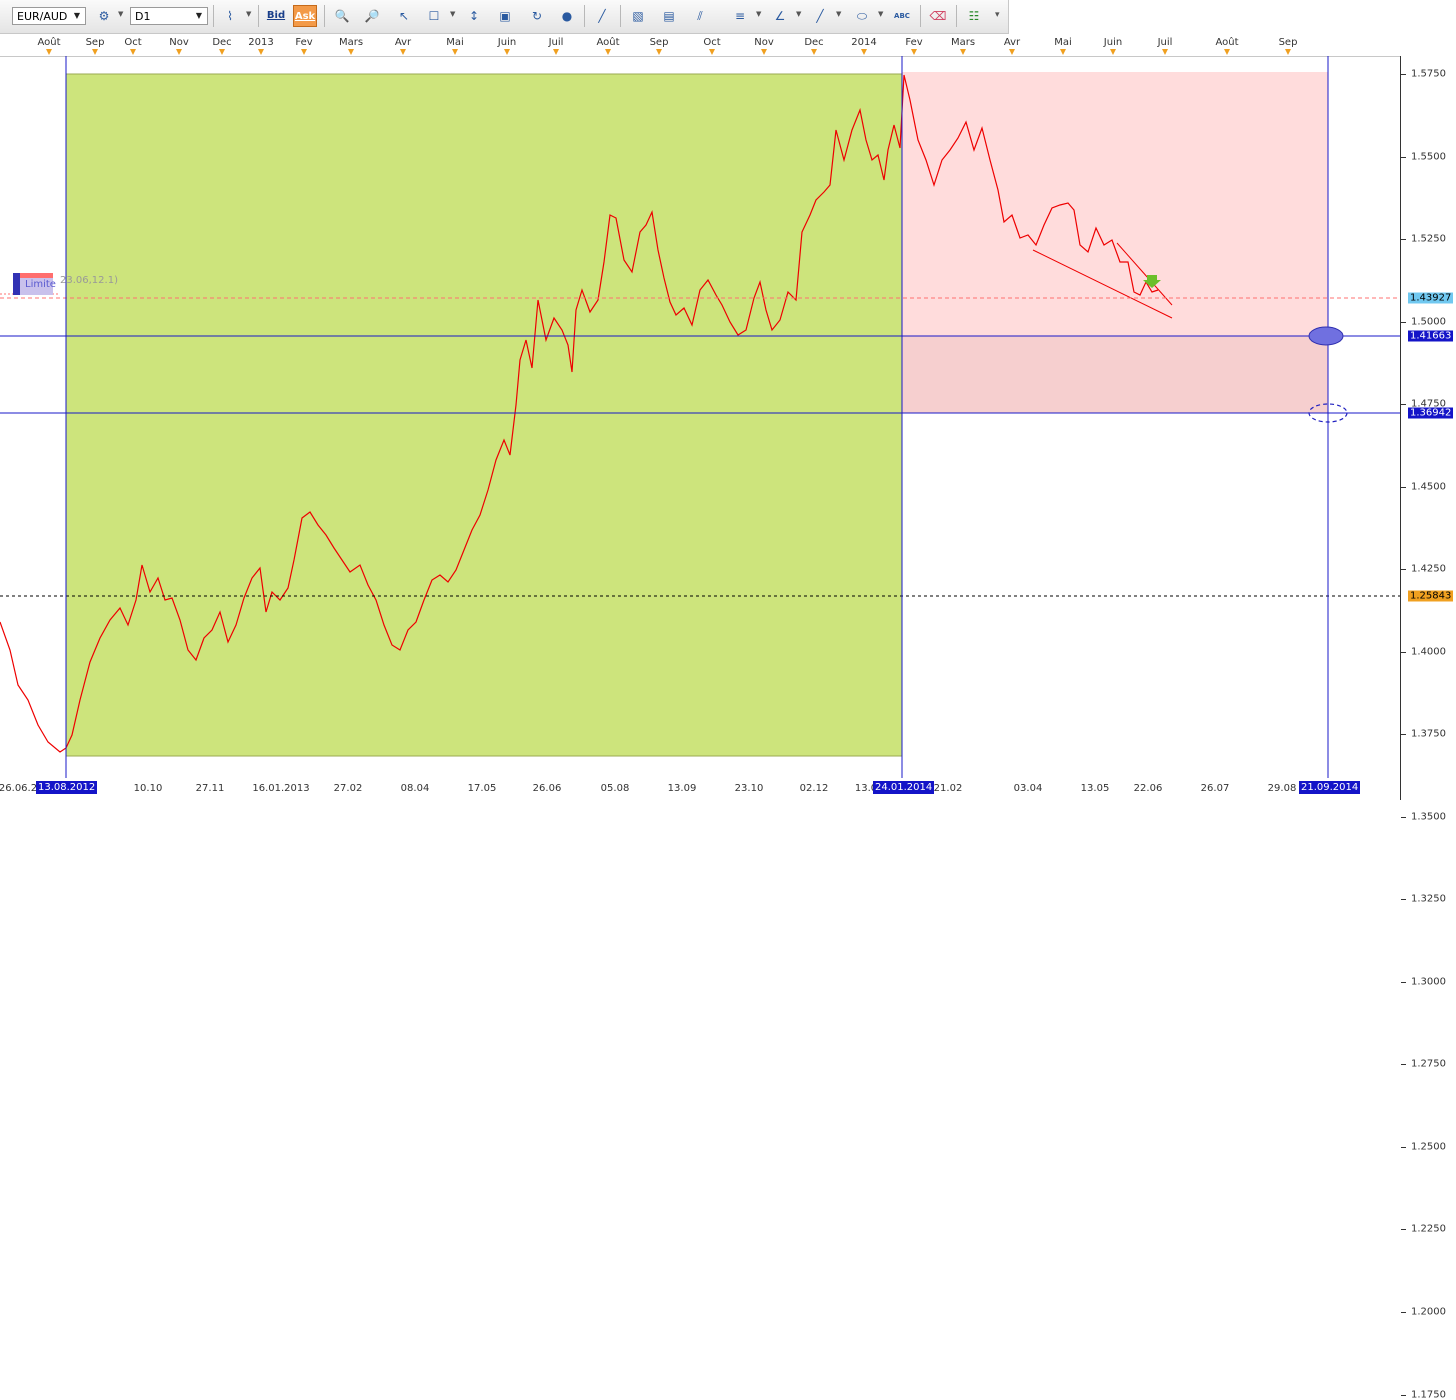 The width and height of the screenshot is (1456, 1400). I want to click on bottom-axis-date: 26.06, so click(547, 788).